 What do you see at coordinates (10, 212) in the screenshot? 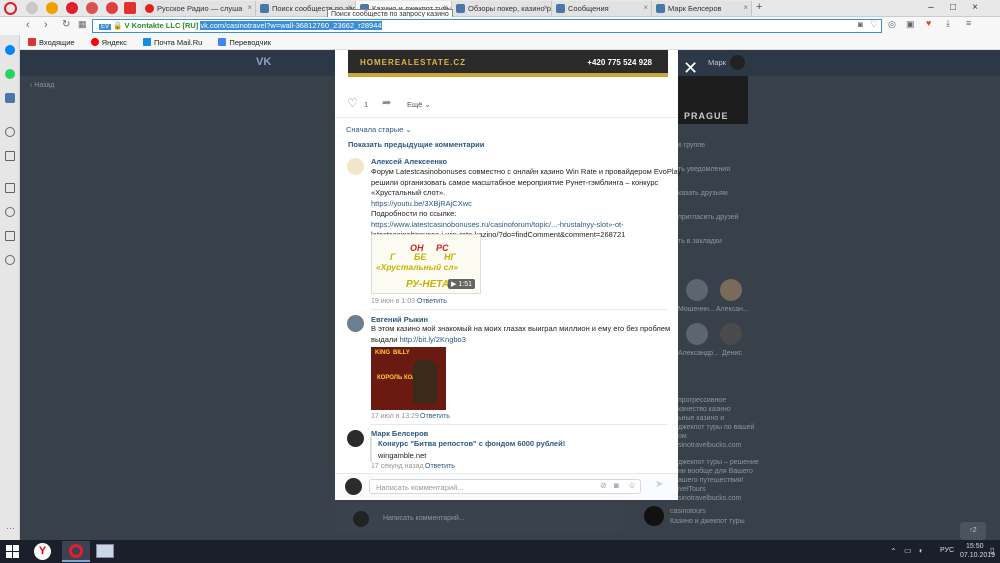
I see `heart-outline-icon` at bounding box center [10, 212].